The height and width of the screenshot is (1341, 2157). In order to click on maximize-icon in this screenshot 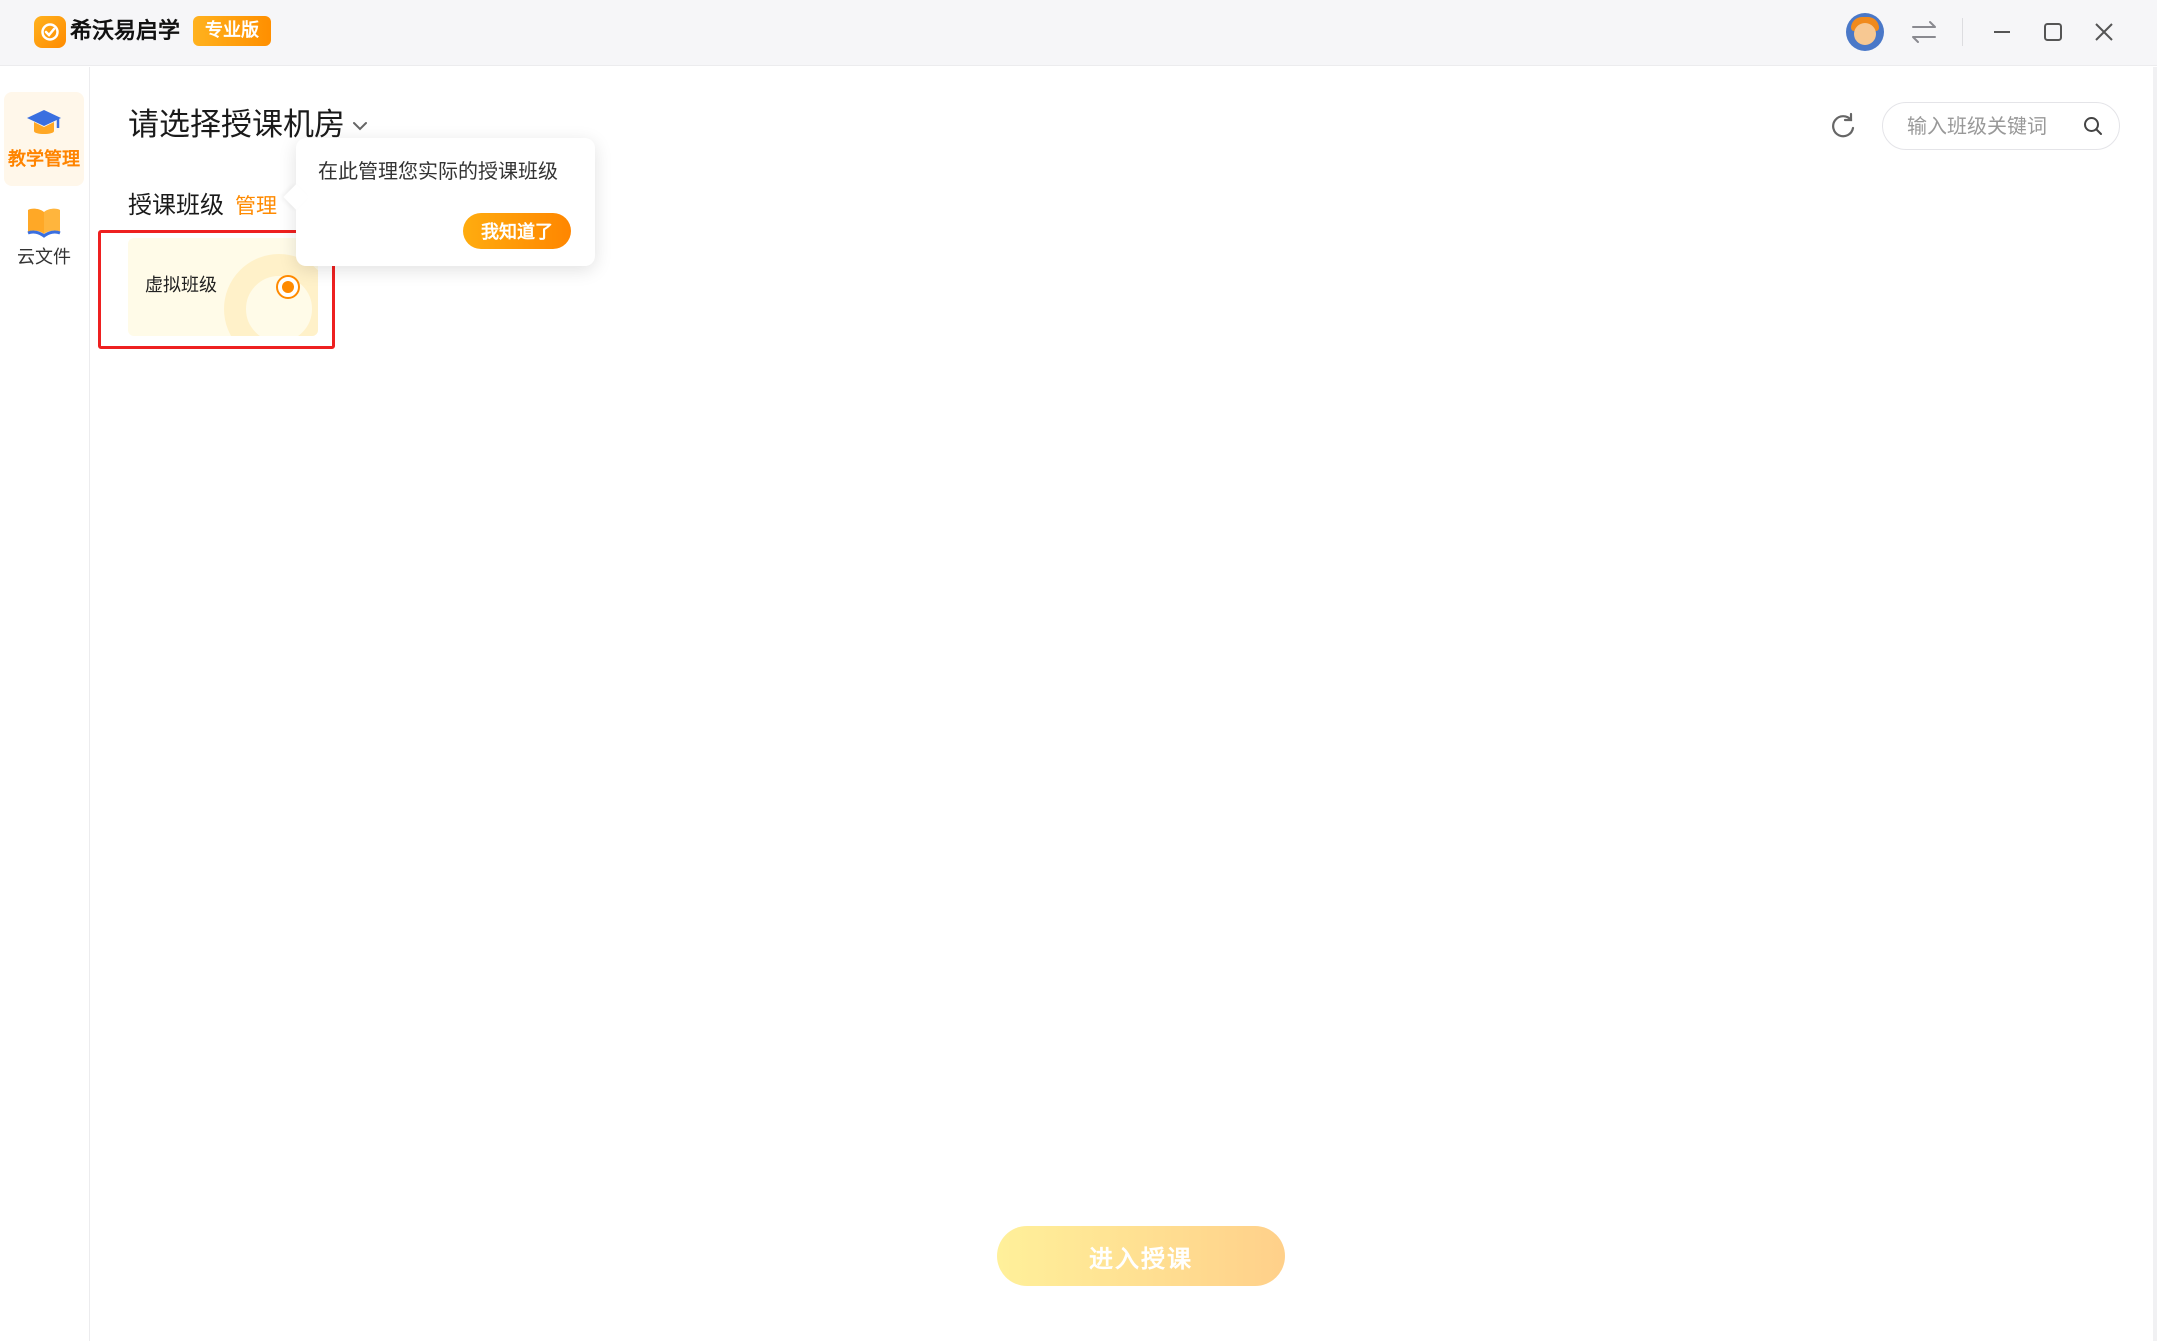, I will do `click(2053, 32)`.